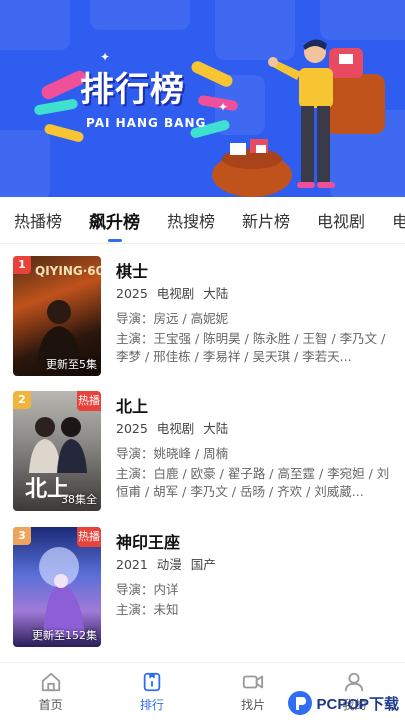 The image size is (405, 720). Describe the element at coordinates (300, 703) in the screenshot. I see `watermark-logo-icon` at that location.